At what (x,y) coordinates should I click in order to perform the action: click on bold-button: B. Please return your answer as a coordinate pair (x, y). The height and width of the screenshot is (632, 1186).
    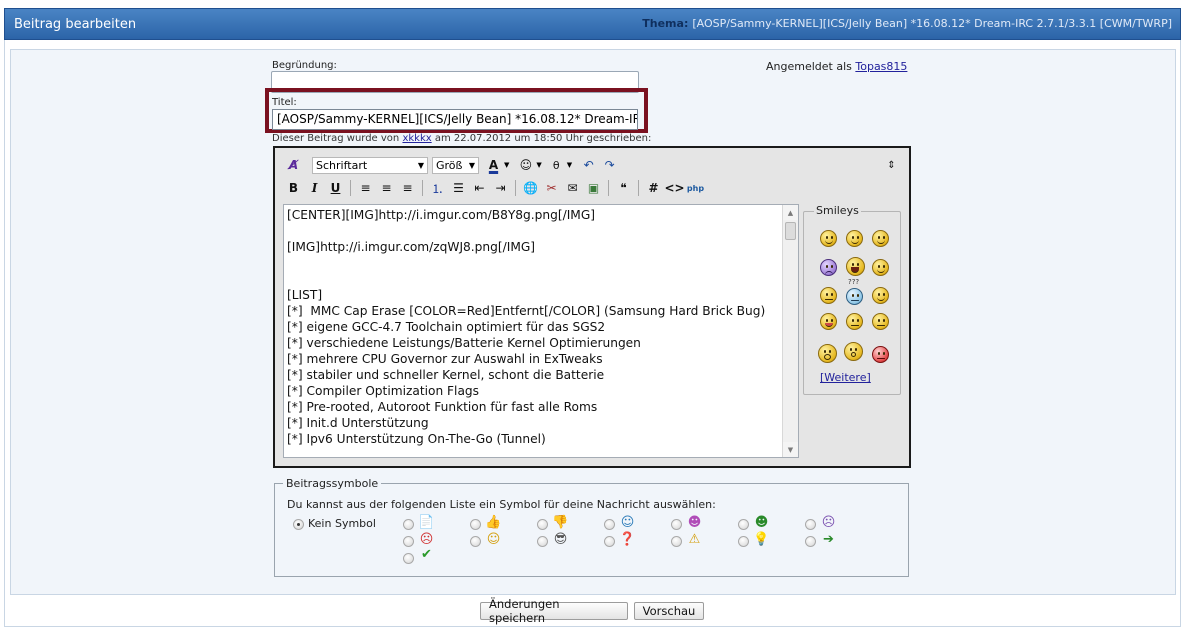
    Looking at the image, I should click on (293, 188).